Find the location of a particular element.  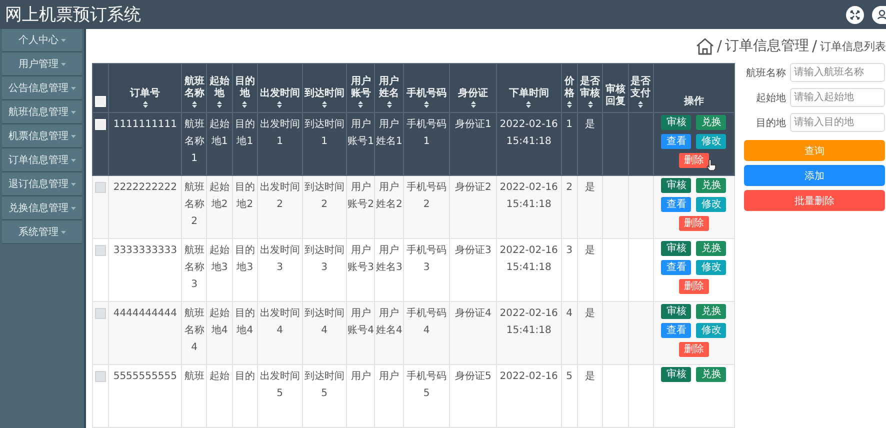

field-label: 目的地 is located at coordinates (770, 123).